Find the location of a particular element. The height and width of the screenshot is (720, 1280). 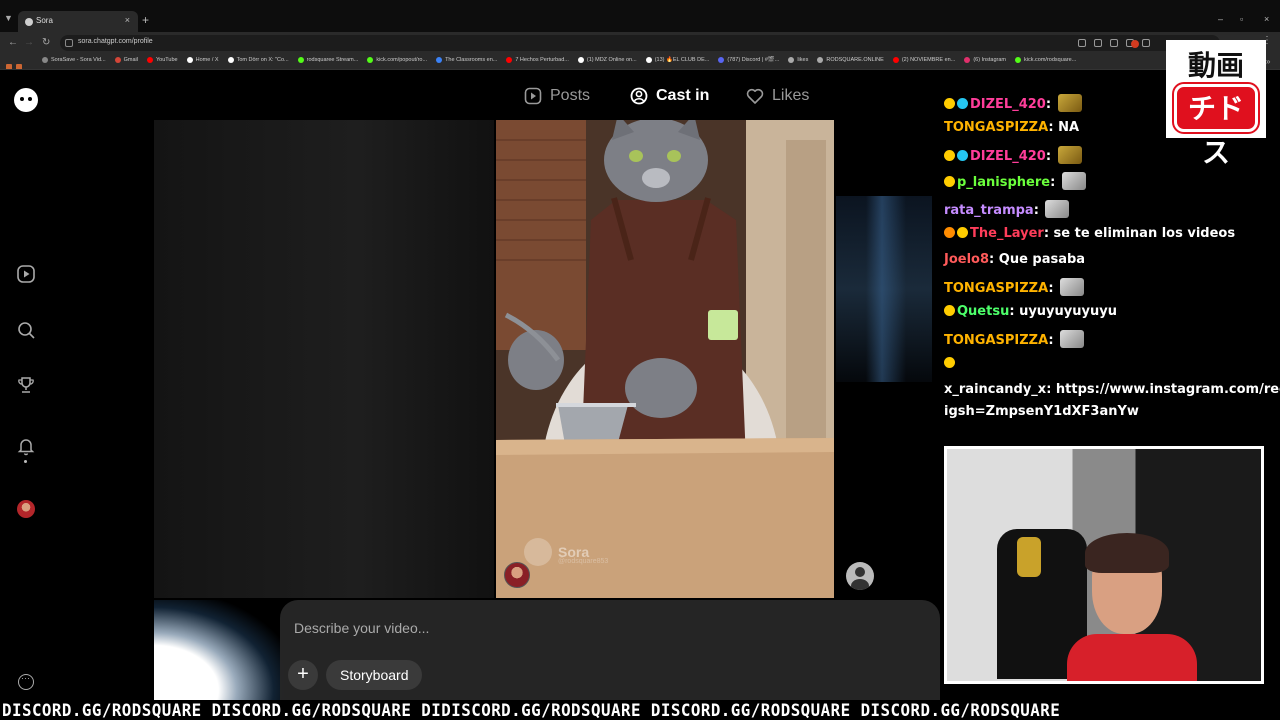

forward-icon: → is located at coordinates (29, 43).